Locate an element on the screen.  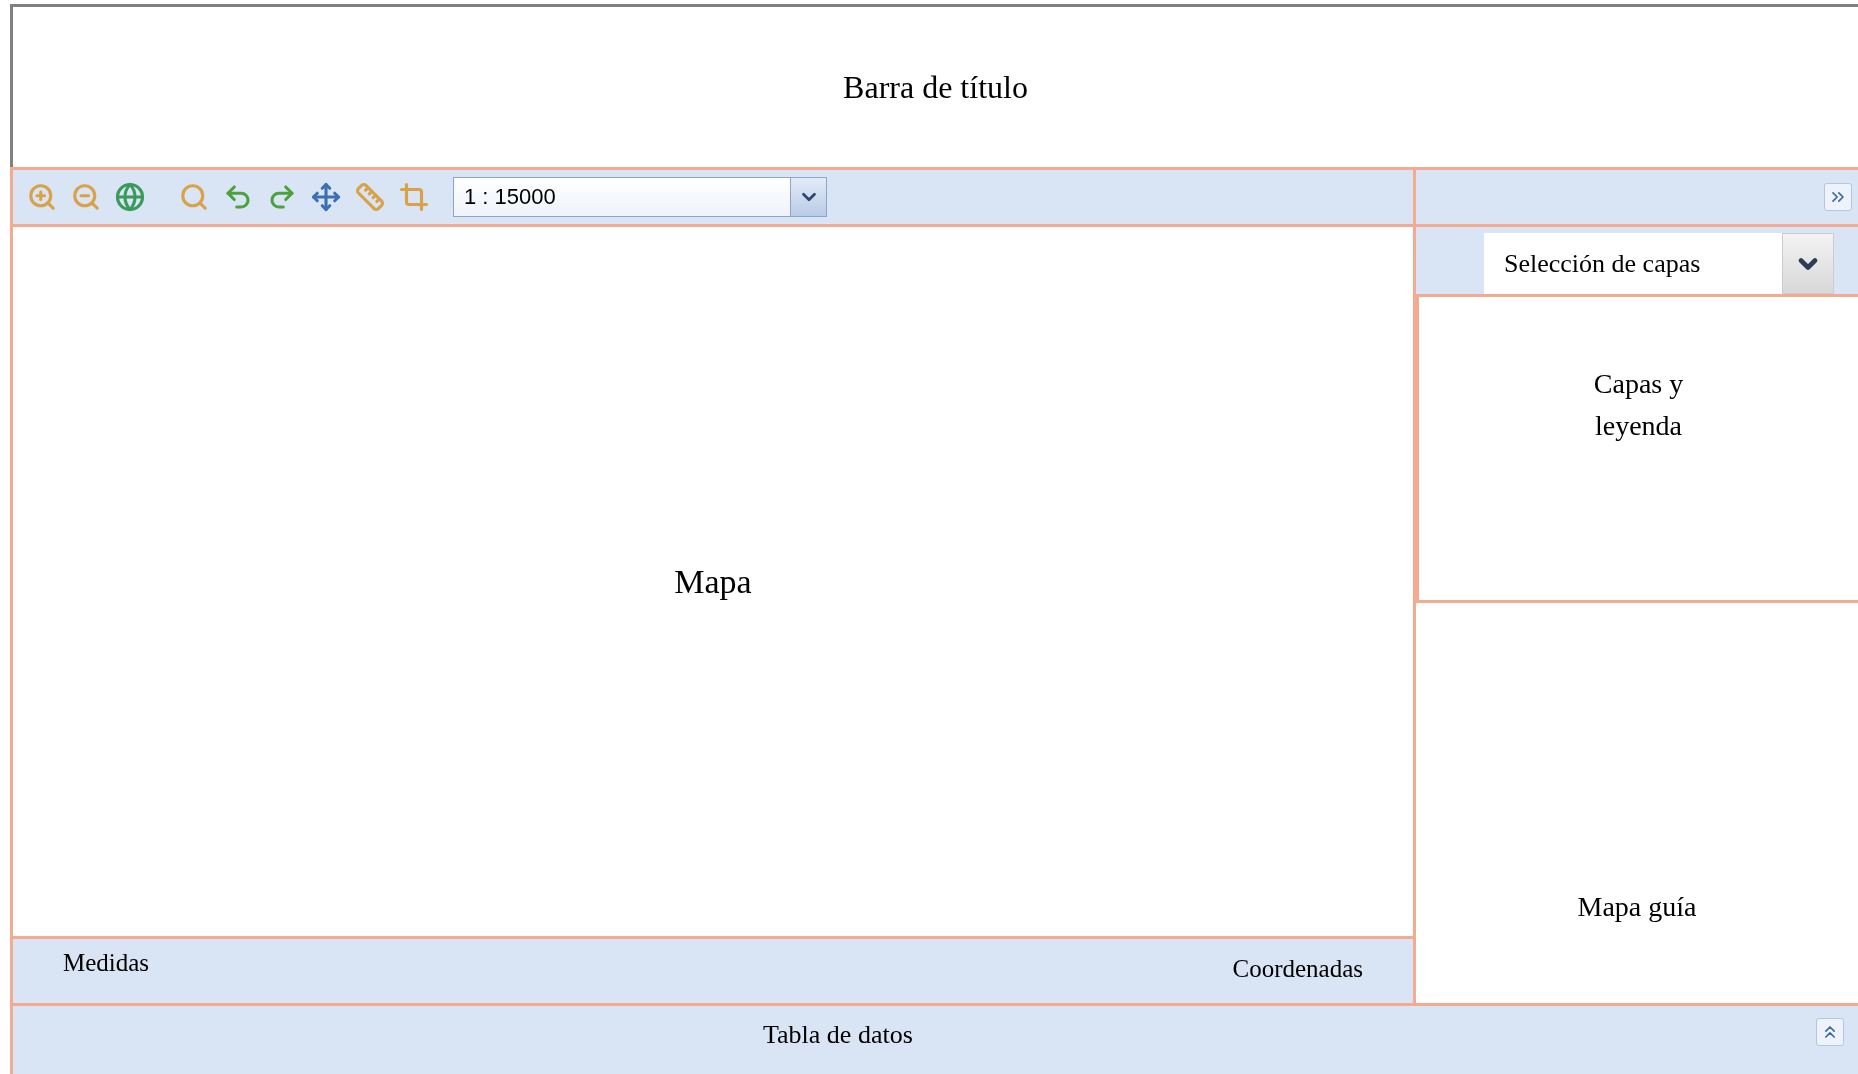
measures-label: Medidas is located at coordinates (106, 963).